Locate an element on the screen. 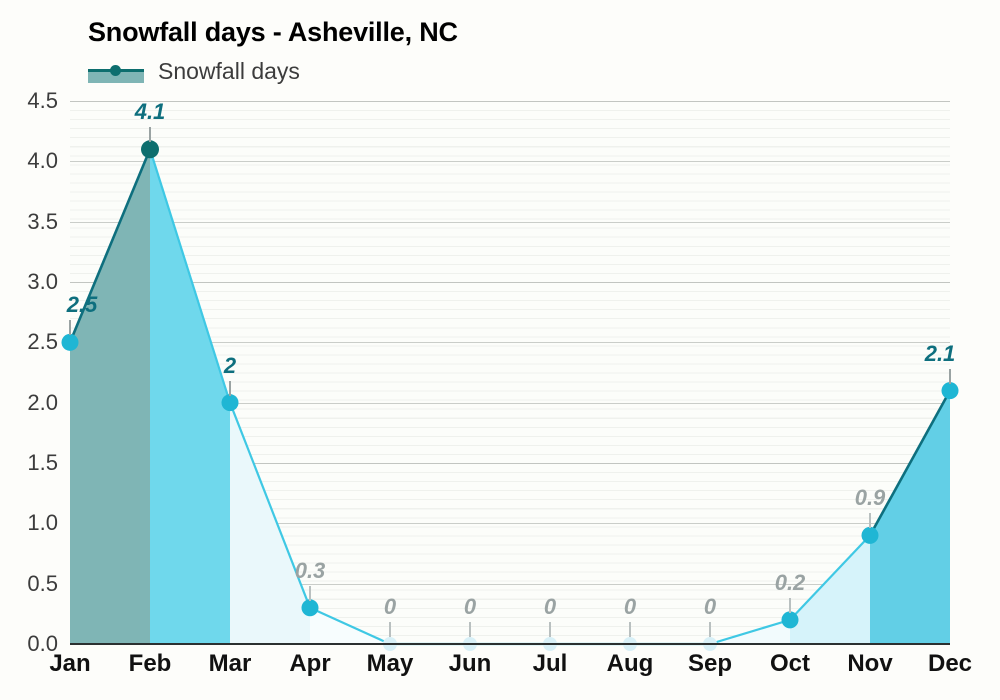 The width and height of the screenshot is (1000, 700). y-axis-tick-label: 2.5 is located at coordinates (42, 342).